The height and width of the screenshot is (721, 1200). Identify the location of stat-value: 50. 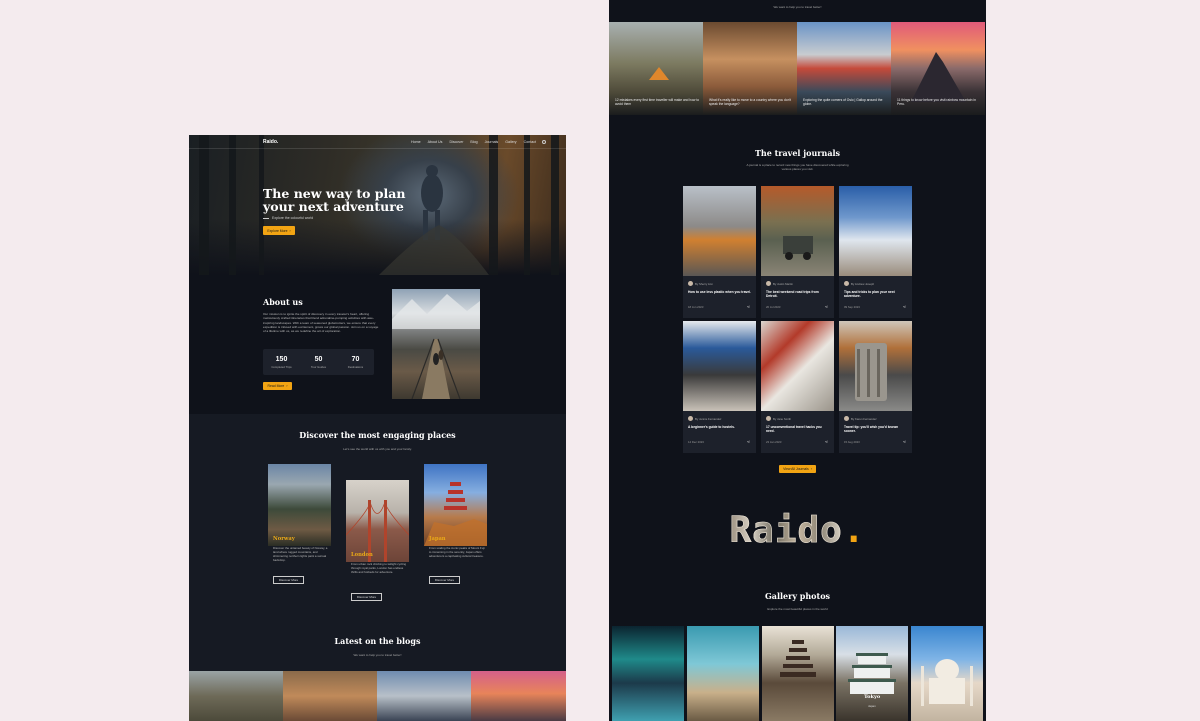
(318, 359).